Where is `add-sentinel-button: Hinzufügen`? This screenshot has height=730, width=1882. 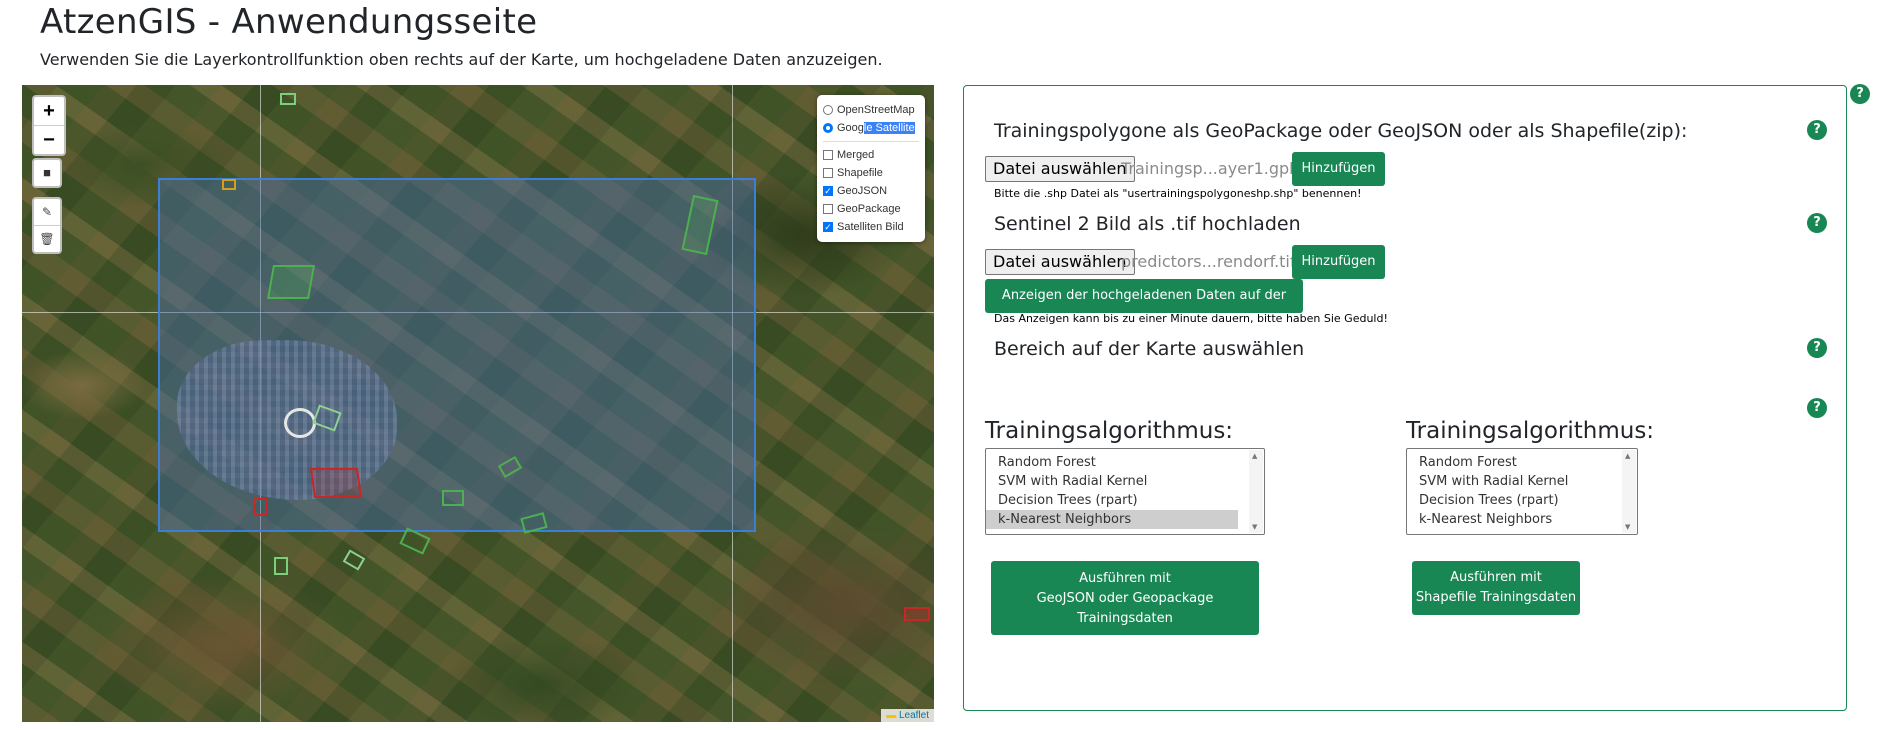 add-sentinel-button: Hinzufügen is located at coordinates (1338, 262).